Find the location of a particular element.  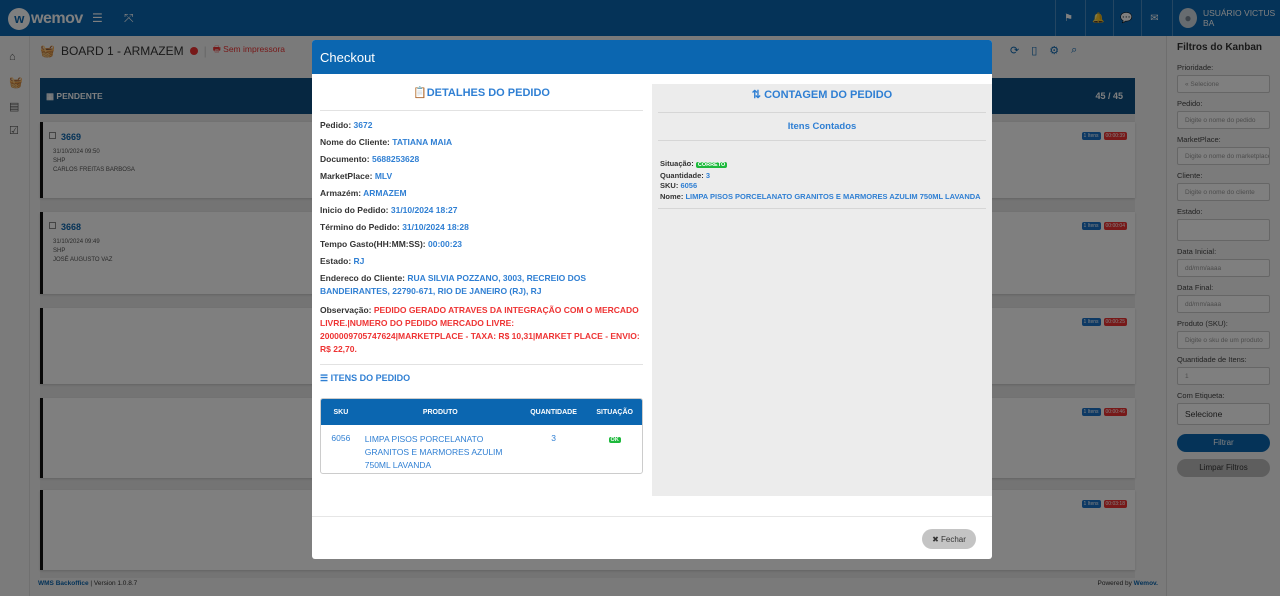

table-header: SKU PRODUTO QUANTIDADE SITUAÇÃO is located at coordinates (481, 412).